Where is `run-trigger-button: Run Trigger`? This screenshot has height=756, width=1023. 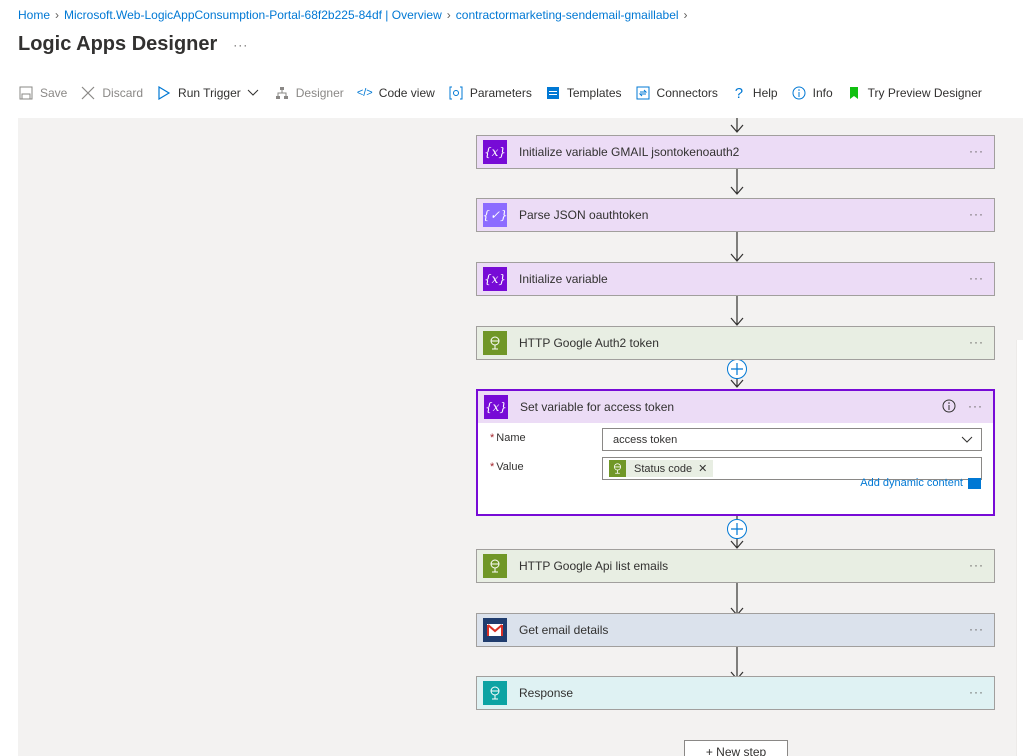 run-trigger-button: Run Trigger is located at coordinates (208, 93).